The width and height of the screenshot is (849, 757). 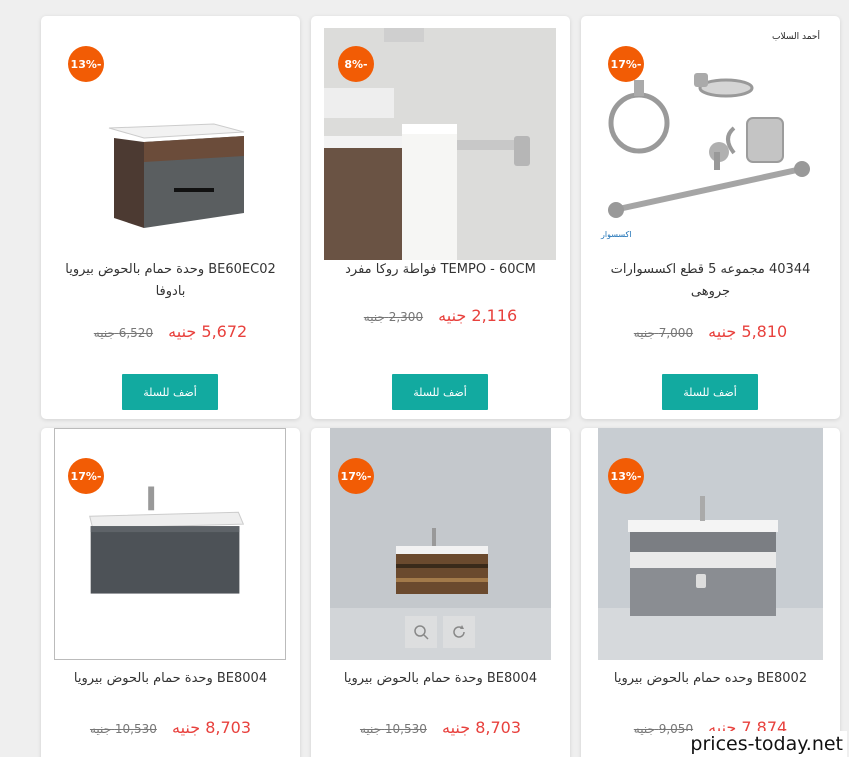 I want to click on product-title: 40344 مجموعه 5 قطع اكسسوارات جروهى, so click(x=710, y=281).